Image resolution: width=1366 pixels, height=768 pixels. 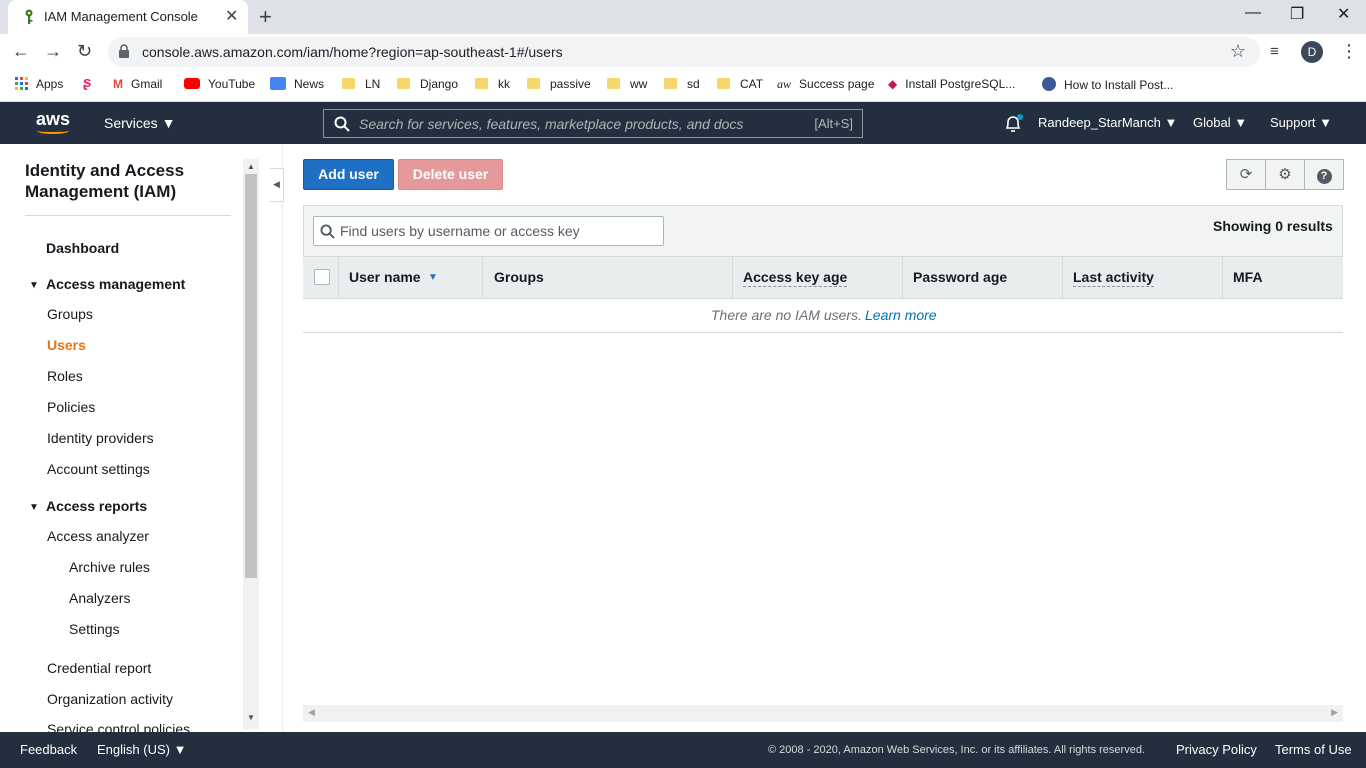 What do you see at coordinates (1013, 124) in the screenshot?
I see `notification-bell-icon` at bounding box center [1013, 124].